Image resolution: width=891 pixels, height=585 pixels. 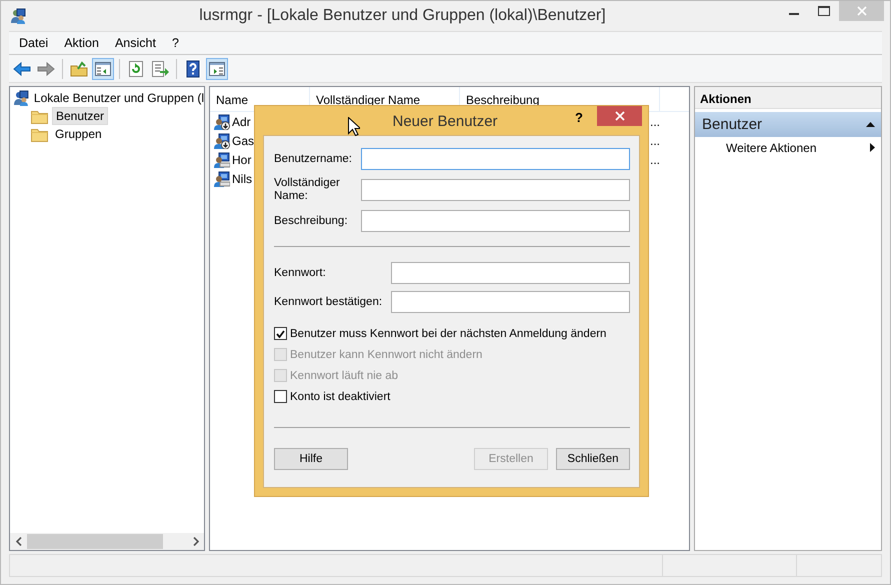 I want to click on back-arrow-icon, so click(x=22, y=69).